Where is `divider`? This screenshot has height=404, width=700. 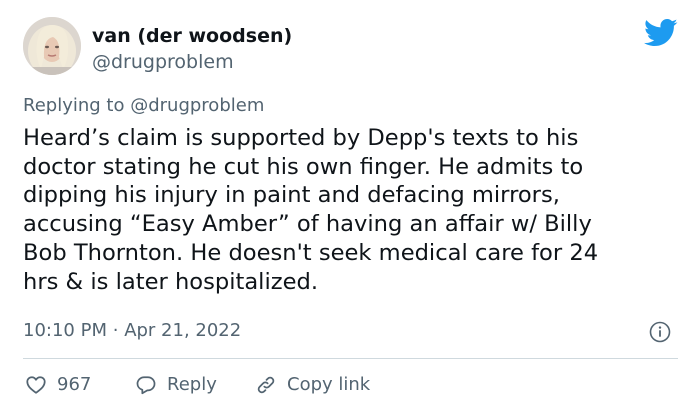
divider is located at coordinates (350, 358).